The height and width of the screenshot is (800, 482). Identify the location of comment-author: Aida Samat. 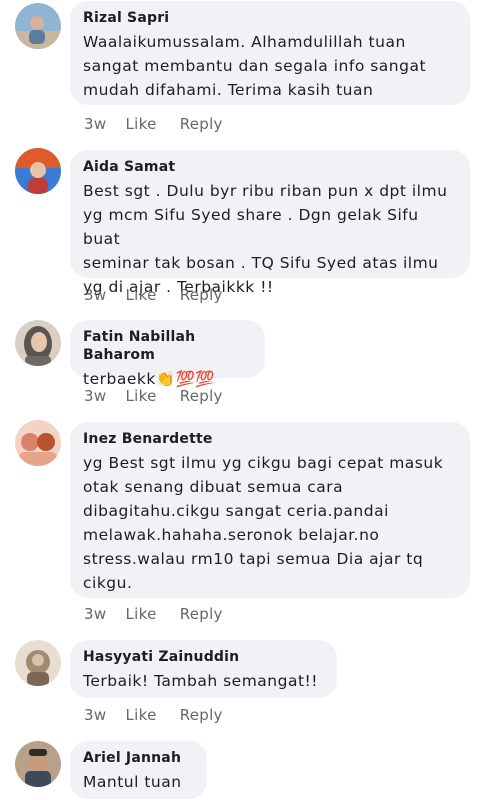
(269, 167).